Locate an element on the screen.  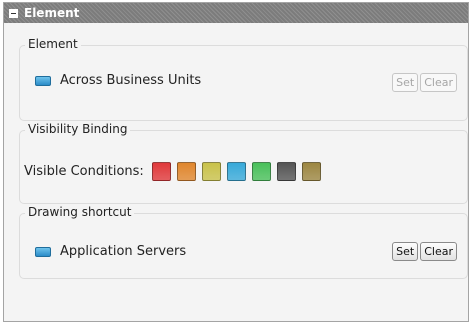
panel-title: Element is located at coordinates (52, 13).